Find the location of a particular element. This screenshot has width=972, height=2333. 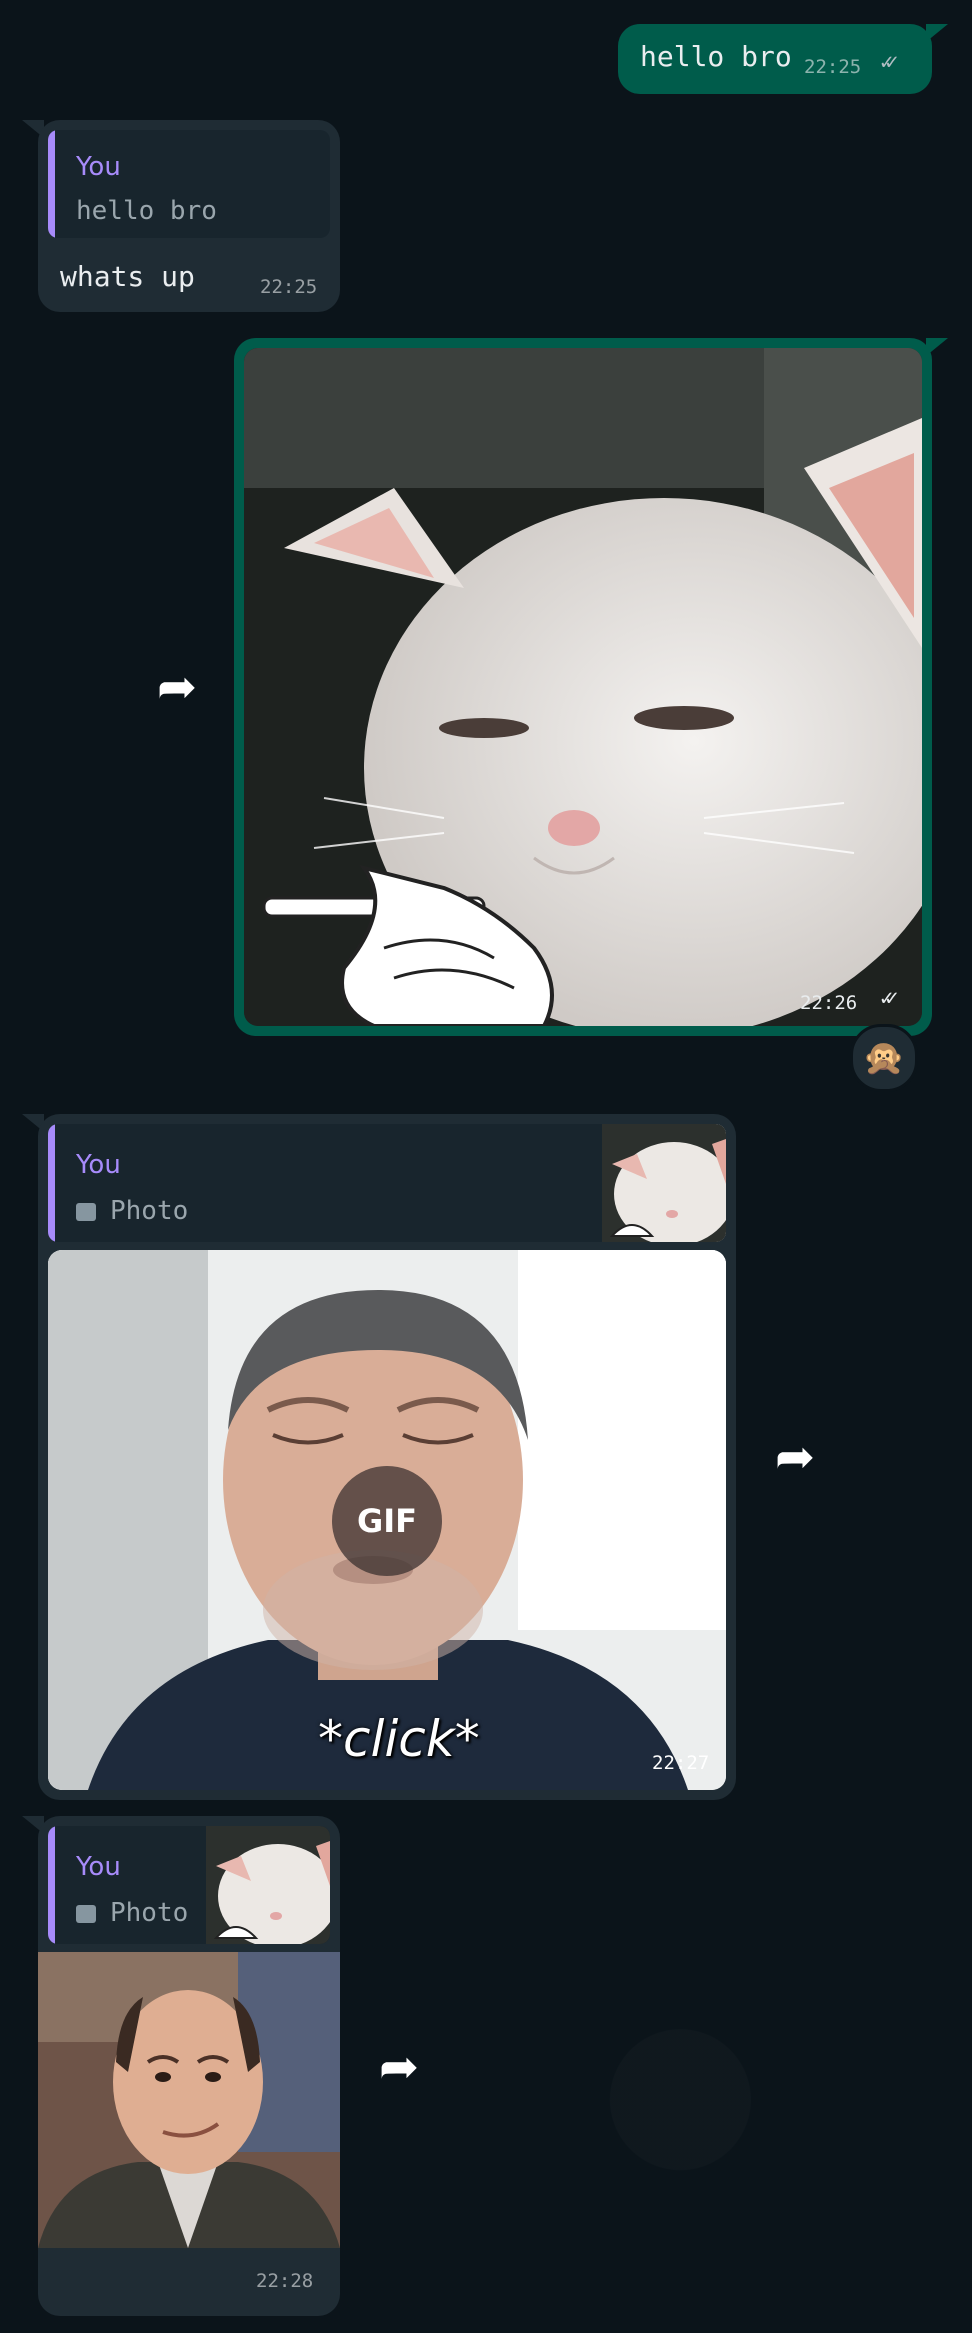

gif-label: GIF is located at coordinates (387, 1521).